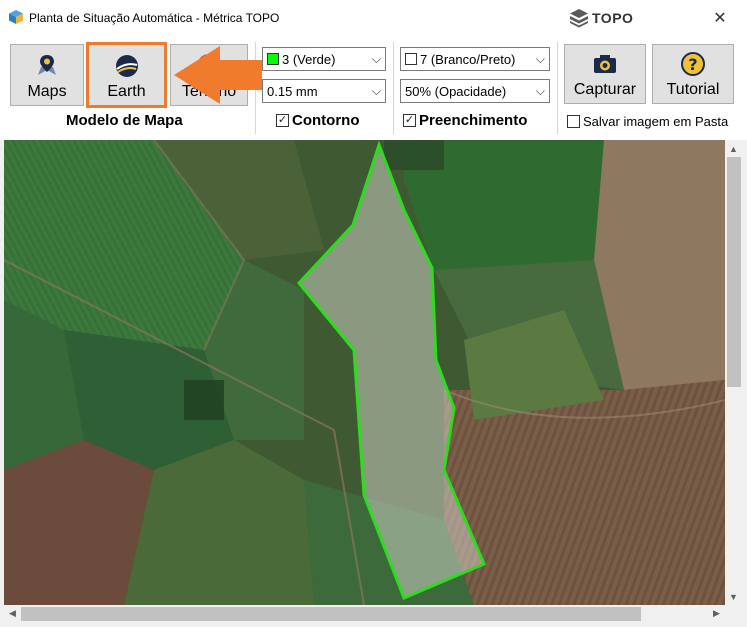 The image size is (747, 627). I want to click on scroll-left-icon: ◀, so click(12, 613).